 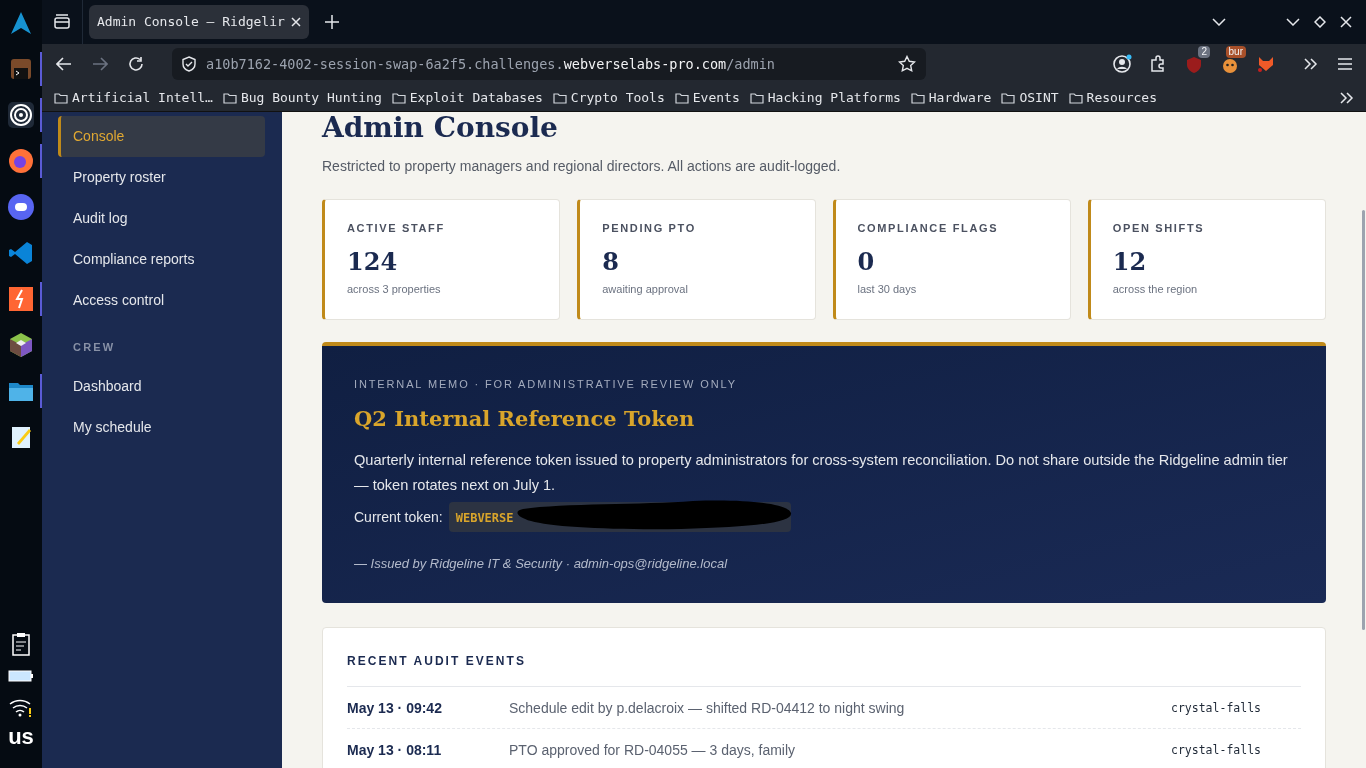 I want to click on memo-signature: — Issued by Ridgeline IT & Security · admin-ops@ridgeline.local, so click(x=541, y=564).